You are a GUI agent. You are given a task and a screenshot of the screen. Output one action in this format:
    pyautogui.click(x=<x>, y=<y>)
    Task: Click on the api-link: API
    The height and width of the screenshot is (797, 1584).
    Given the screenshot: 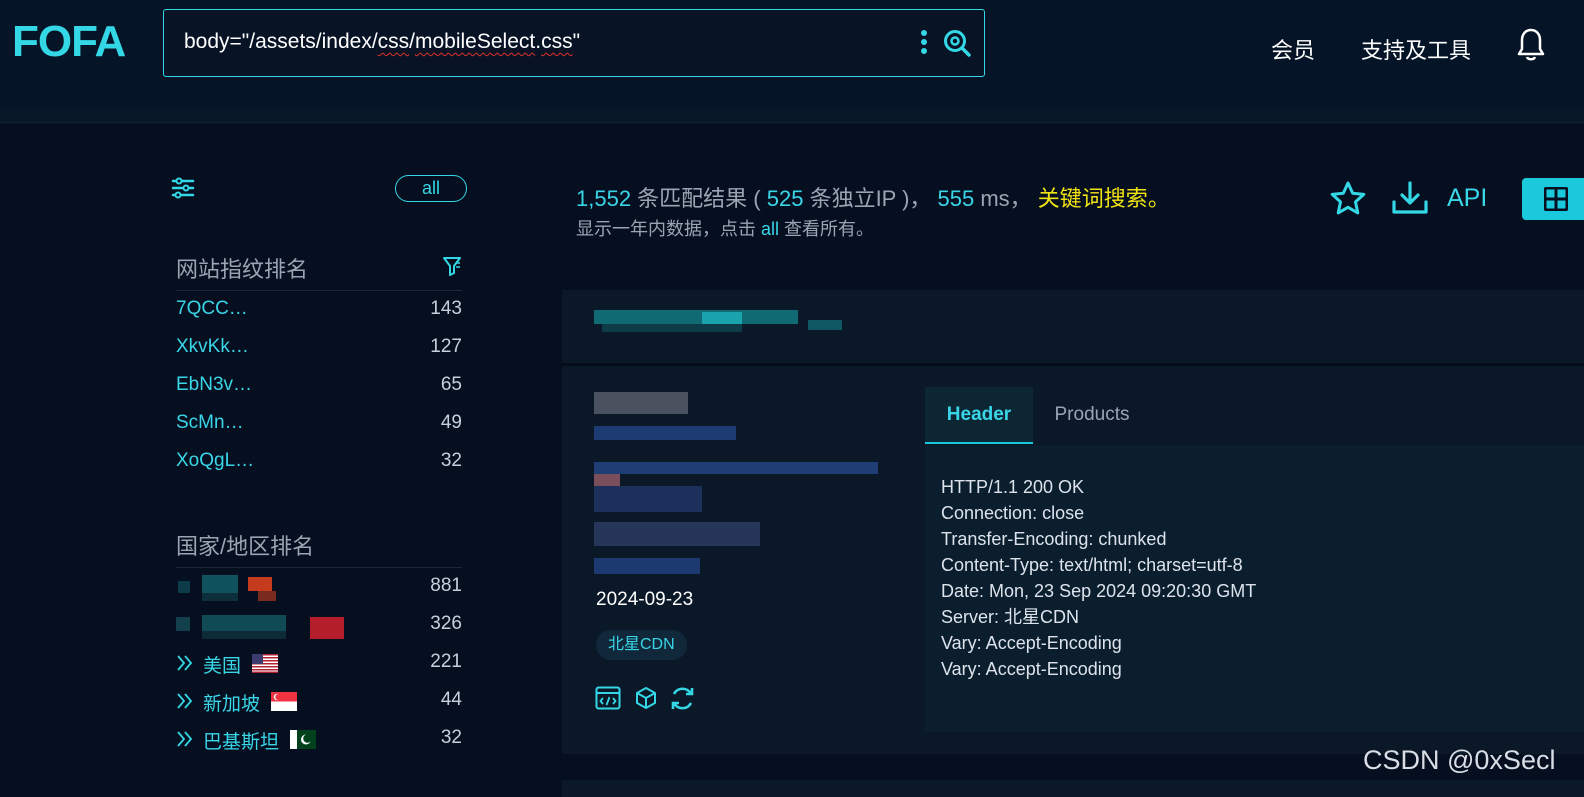 What is the action you would take?
    pyautogui.click(x=1467, y=198)
    